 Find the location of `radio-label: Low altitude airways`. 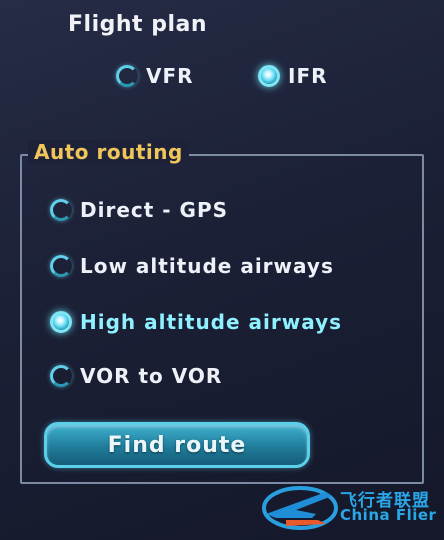

radio-label: Low altitude airways is located at coordinates (207, 266).